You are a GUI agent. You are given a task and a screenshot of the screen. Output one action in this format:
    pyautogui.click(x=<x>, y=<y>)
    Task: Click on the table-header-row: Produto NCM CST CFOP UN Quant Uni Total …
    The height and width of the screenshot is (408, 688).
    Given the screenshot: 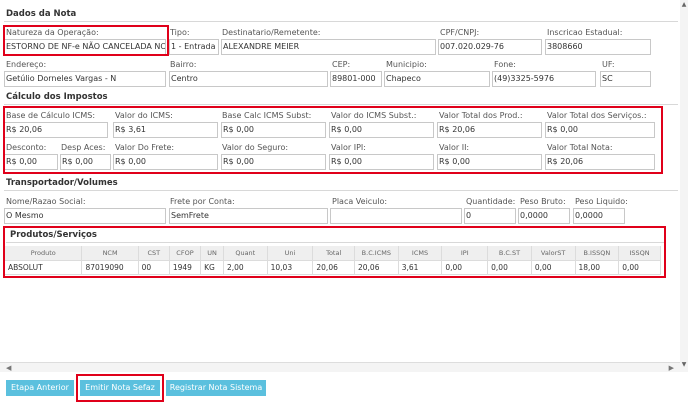 What is the action you would take?
    pyautogui.click(x=333, y=253)
    